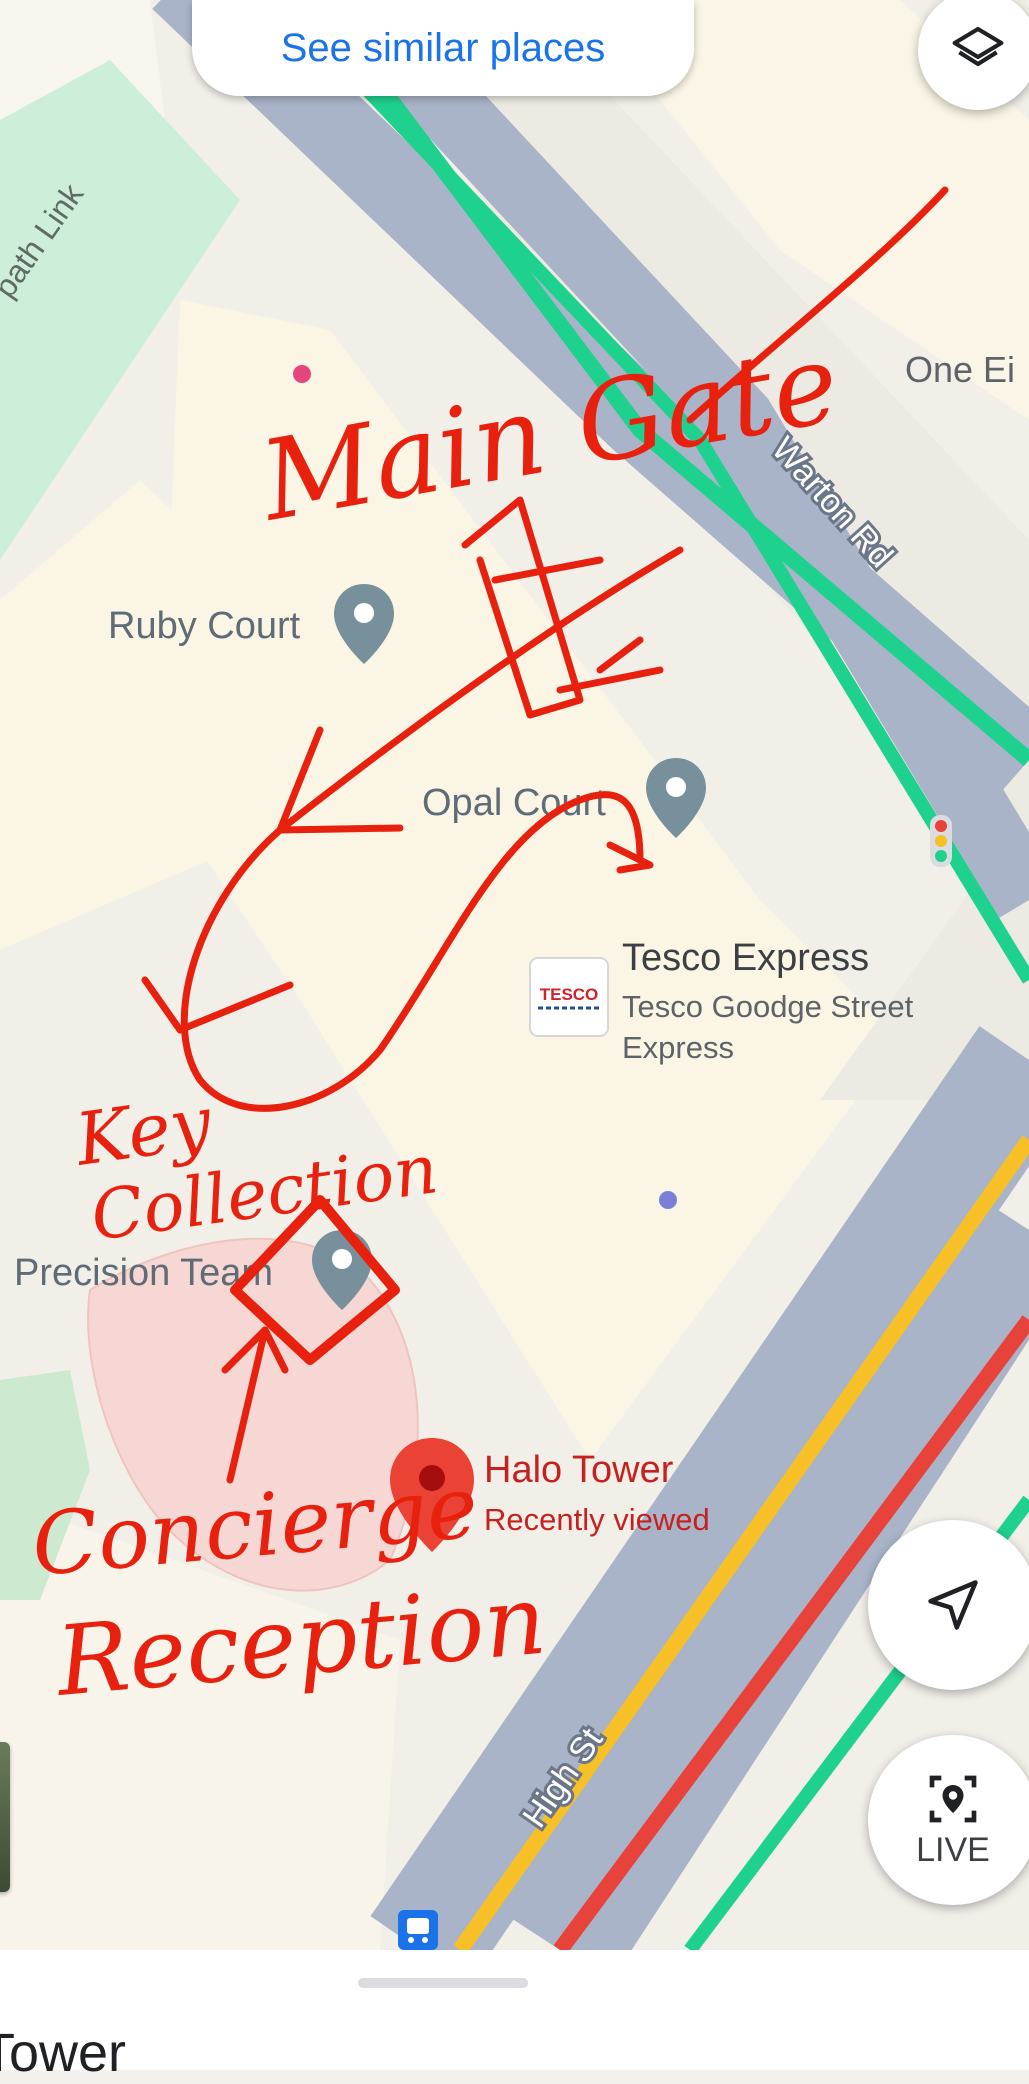  Describe the element at coordinates (978, 46) in the screenshot. I see `layers-icon` at that location.